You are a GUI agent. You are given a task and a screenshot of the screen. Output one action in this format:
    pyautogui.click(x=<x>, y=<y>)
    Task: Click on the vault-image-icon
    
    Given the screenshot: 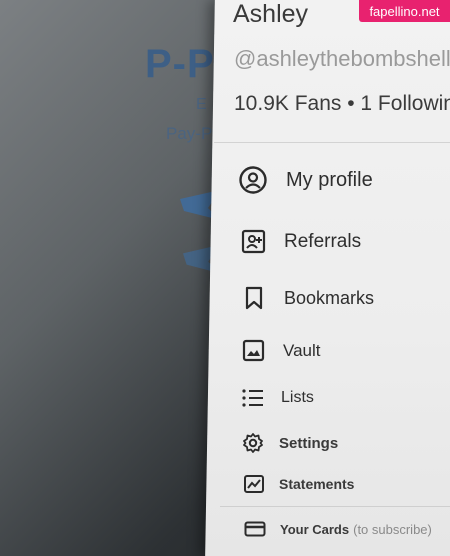 What is the action you would take?
    pyautogui.click(x=253, y=350)
    